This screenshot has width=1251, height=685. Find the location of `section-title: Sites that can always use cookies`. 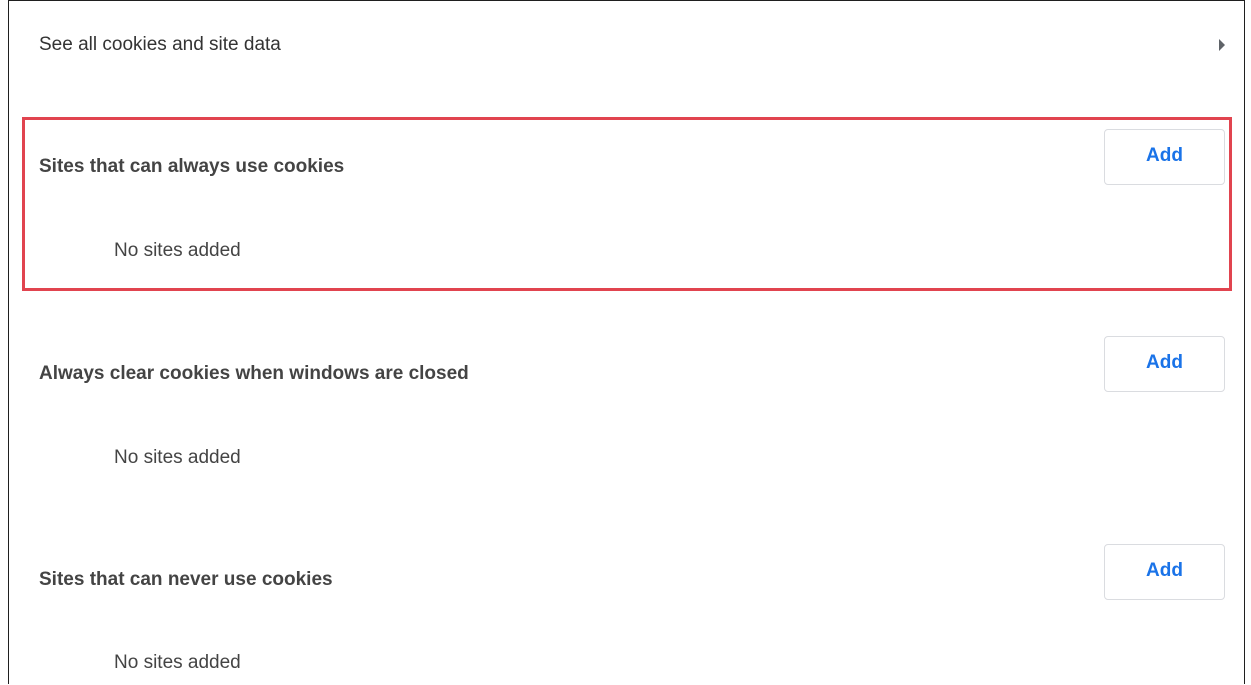

section-title: Sites that can always use cookies is located at coordinates (192, 166).